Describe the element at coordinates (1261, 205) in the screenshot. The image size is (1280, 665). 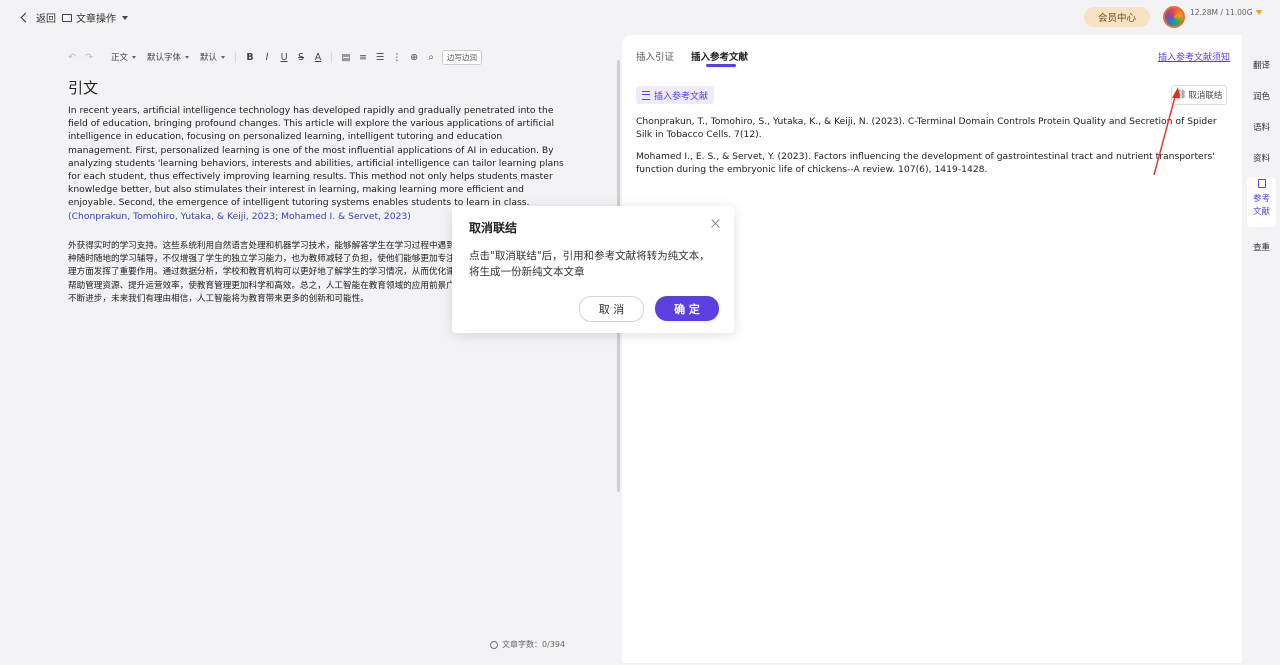
I see `sidebar-item-references-label: 参考文献` at that location.